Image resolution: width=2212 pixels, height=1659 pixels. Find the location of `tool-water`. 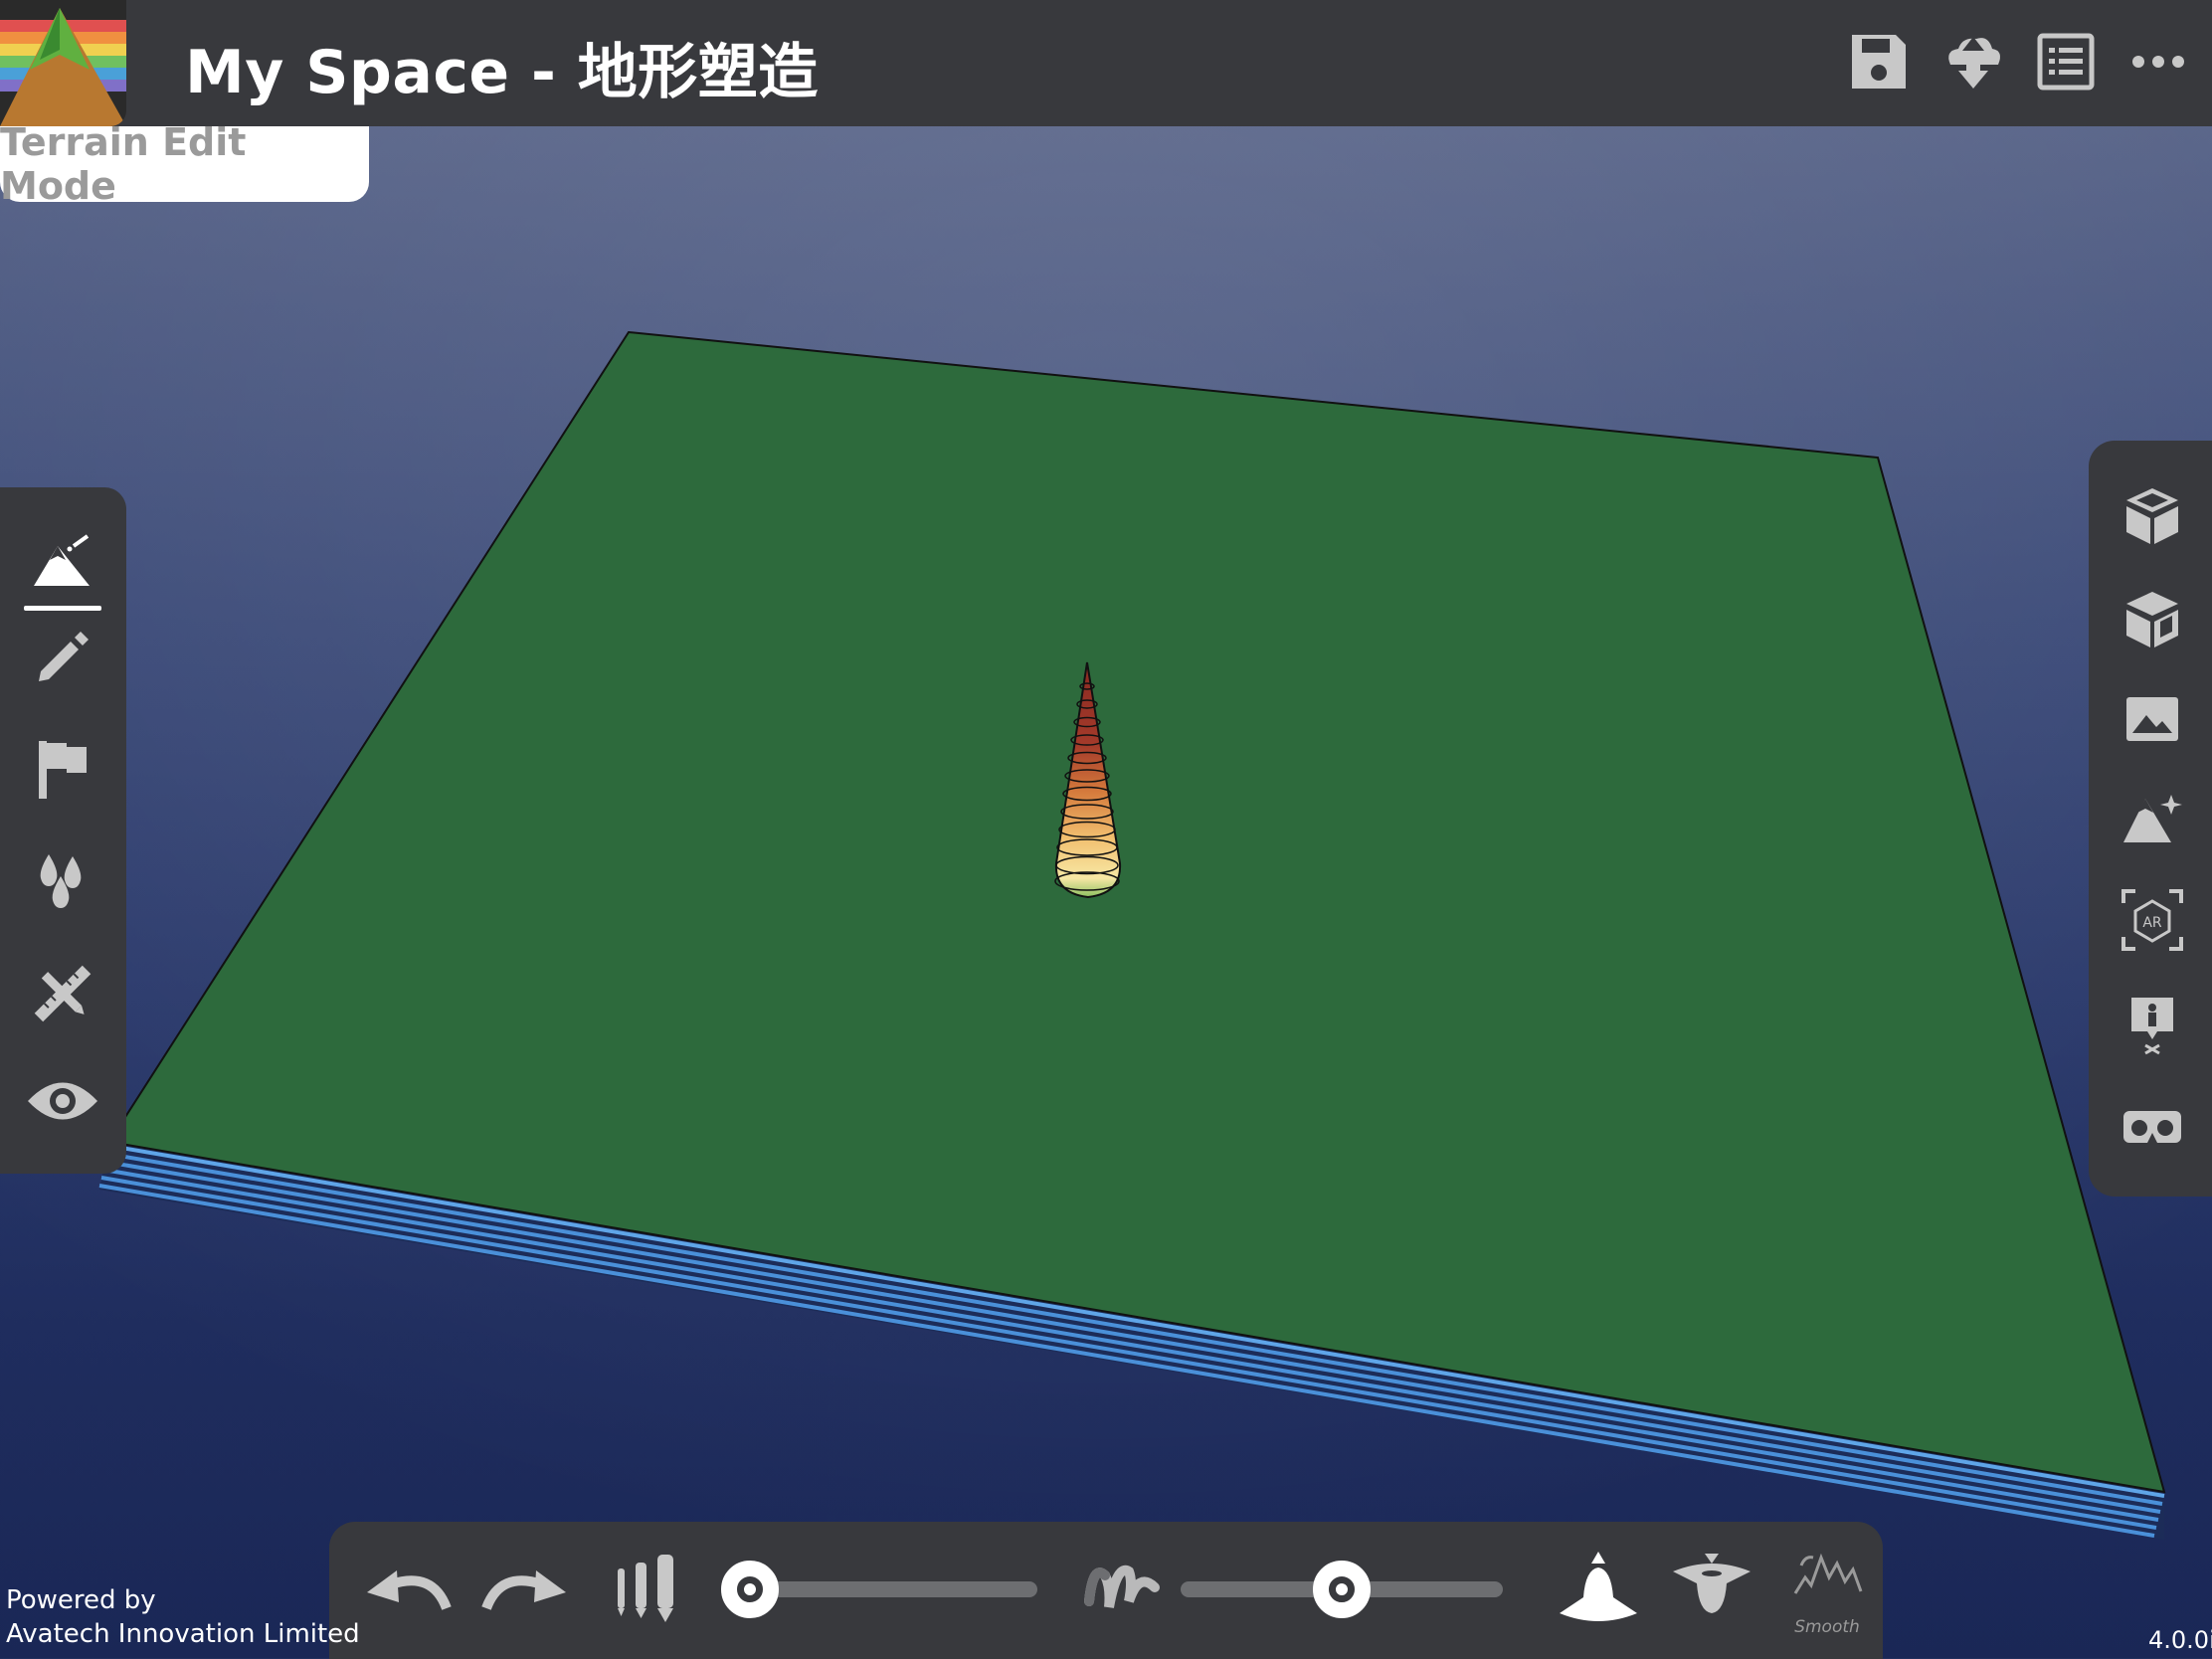

tool-water is located at coordinates (62, 882).